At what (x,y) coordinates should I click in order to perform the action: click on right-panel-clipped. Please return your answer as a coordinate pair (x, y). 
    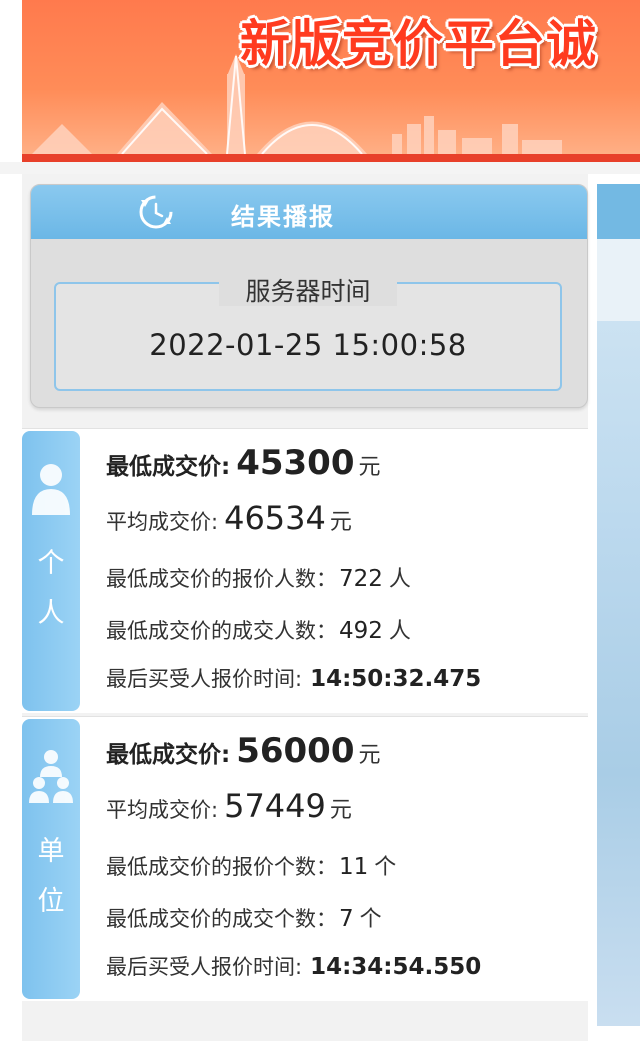
    Looking at the image, I should click on (618, 605).